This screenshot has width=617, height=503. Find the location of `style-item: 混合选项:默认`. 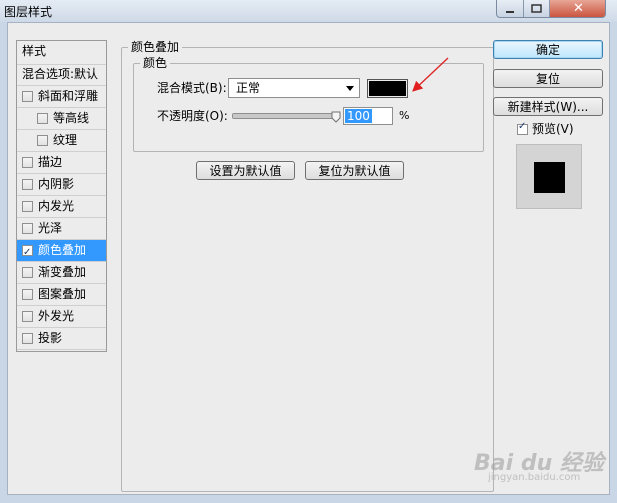

style-item: 混合选项:默认 is located at coordinates (61, 75).